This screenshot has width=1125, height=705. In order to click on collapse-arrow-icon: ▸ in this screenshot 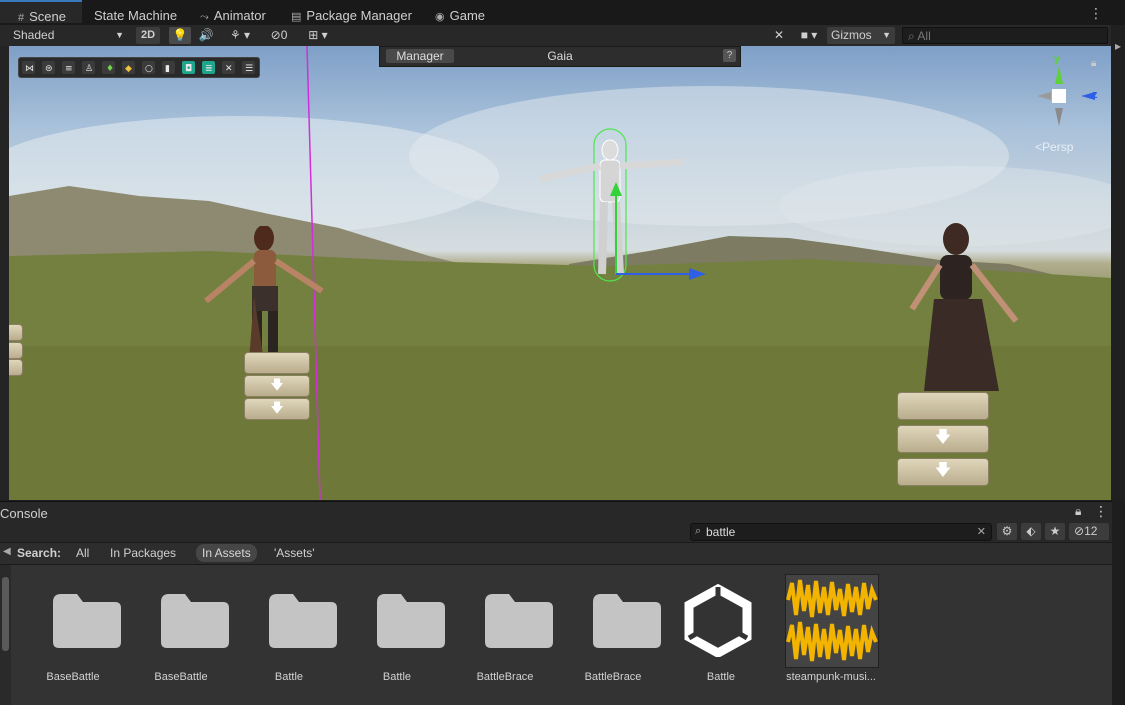, I will do `click(1118, 46)`.